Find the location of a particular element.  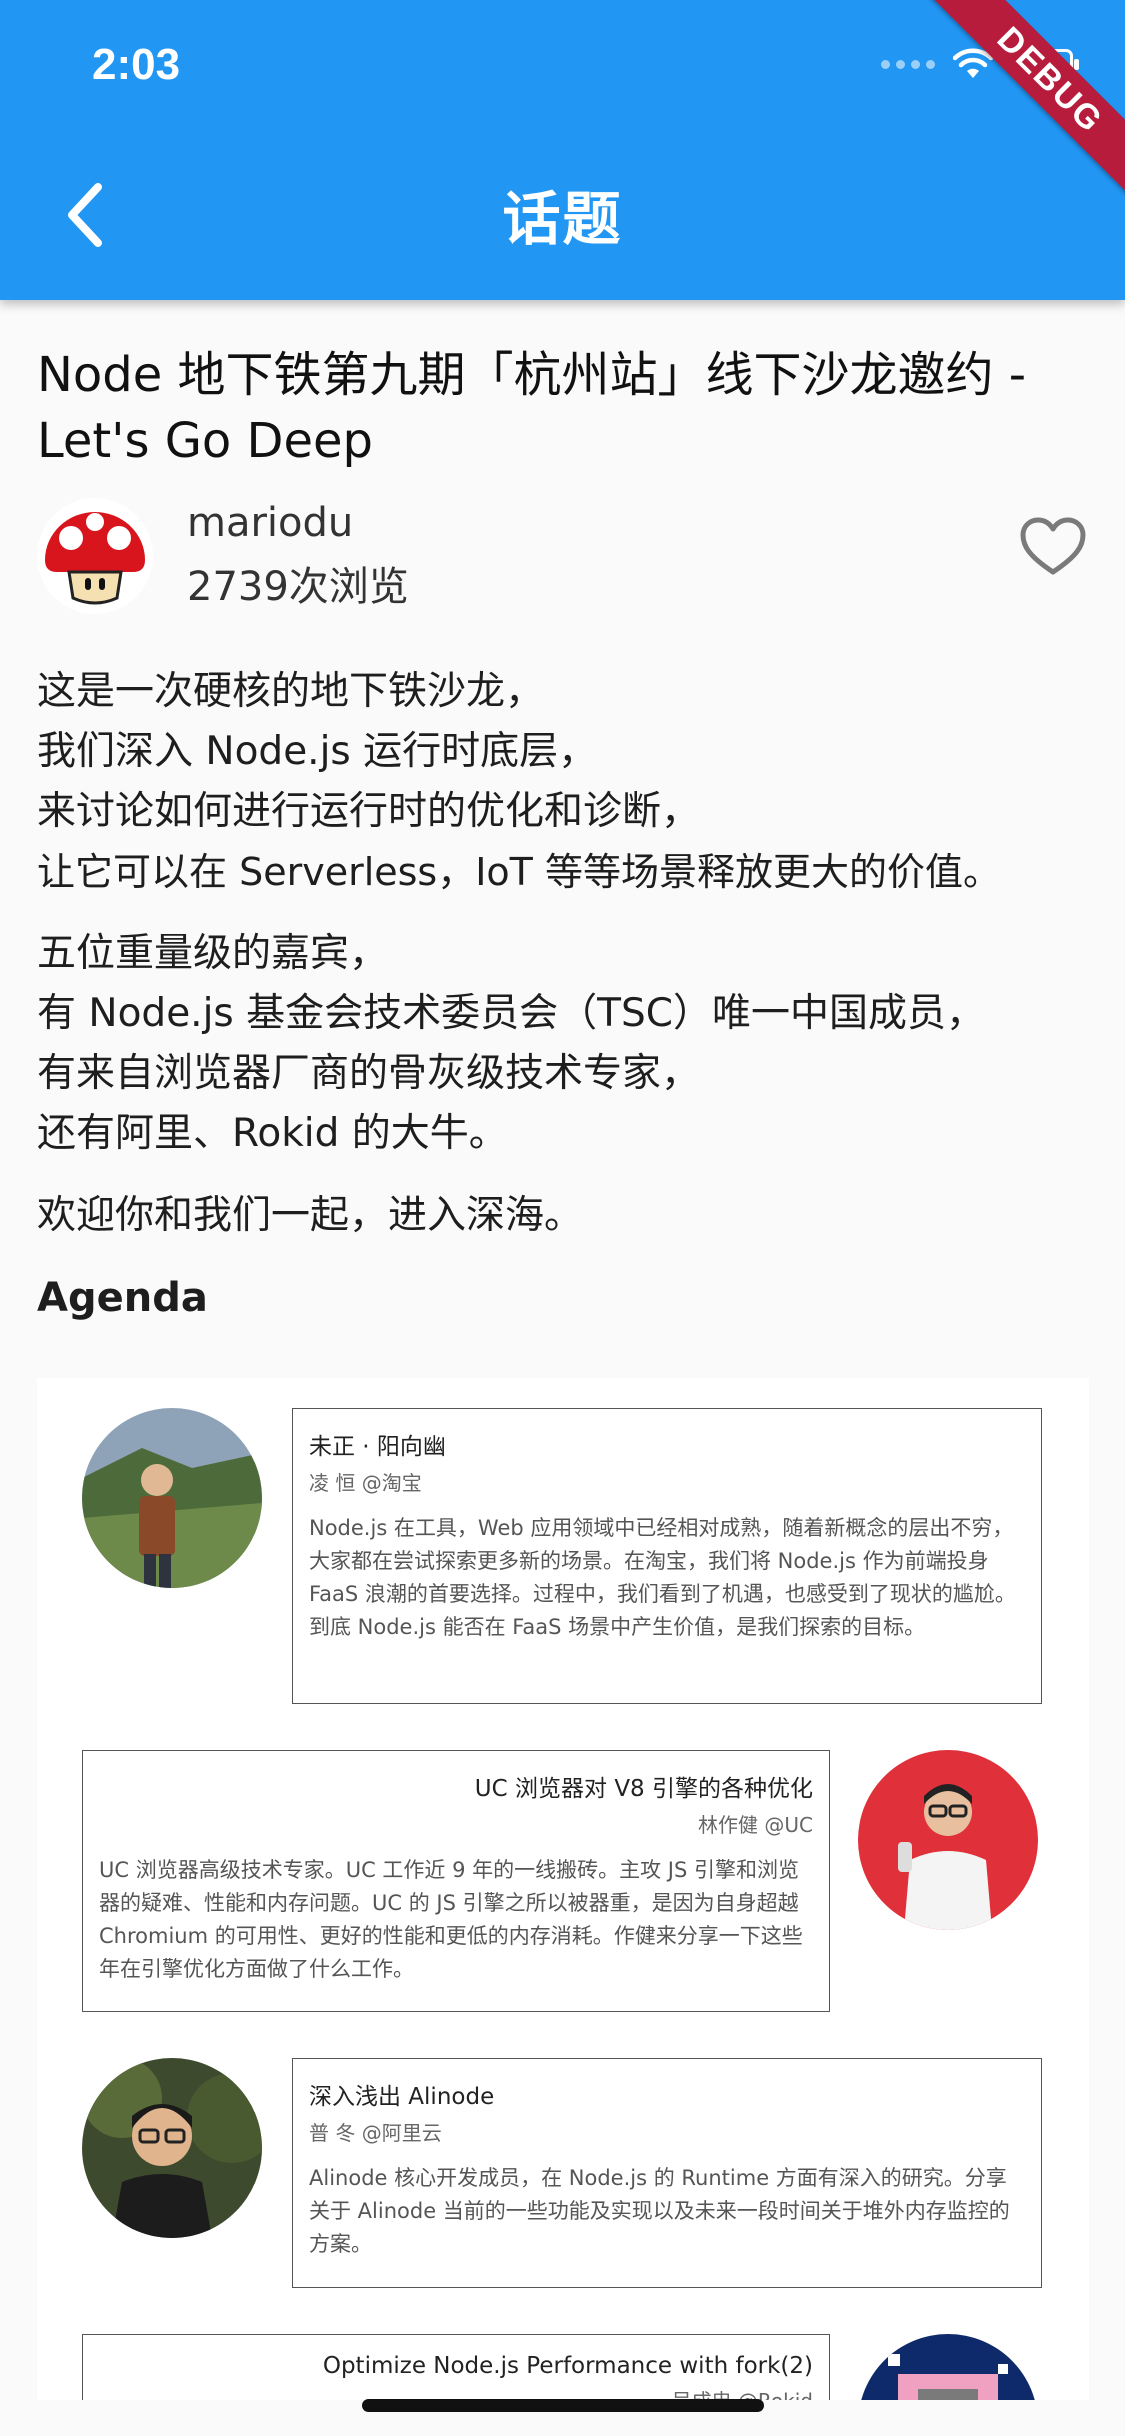

app-bar: 2:03 话题 is located at coordinates (562, 150).